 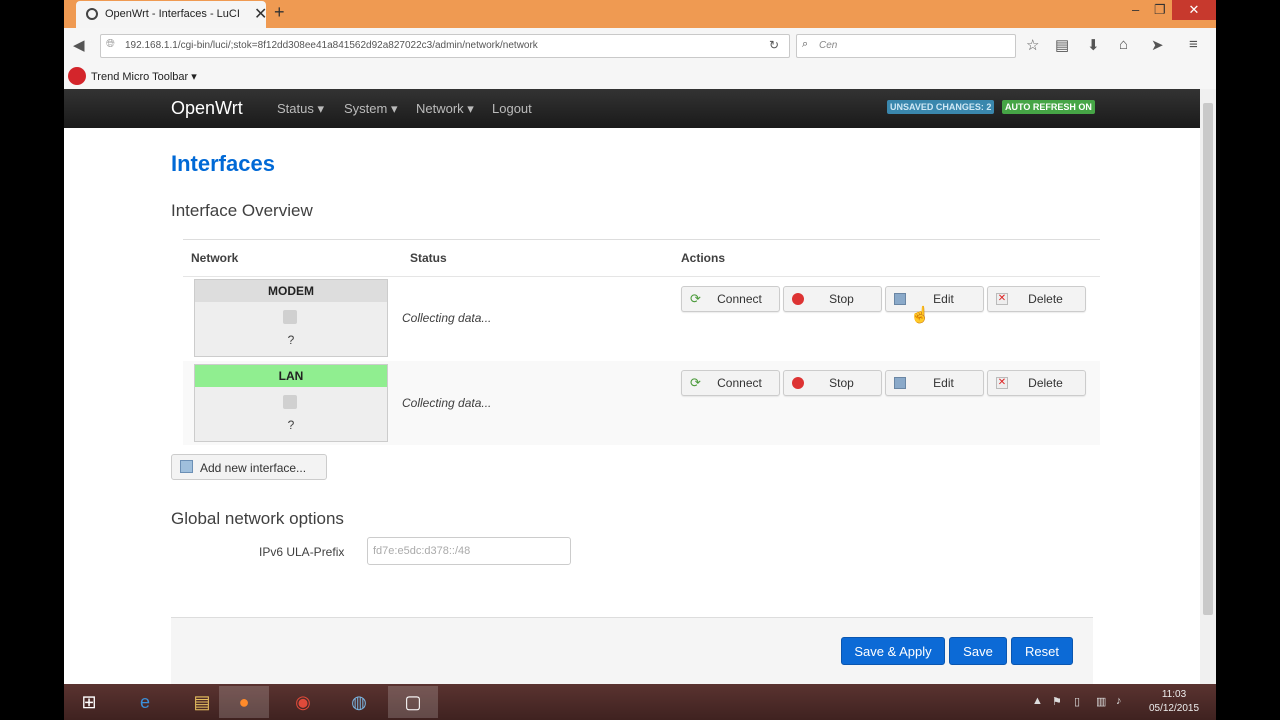 What do you see at coordinates (359, 702) in the screenshot?
I see `app-icon: ◍` at bounding box center [359, 702].